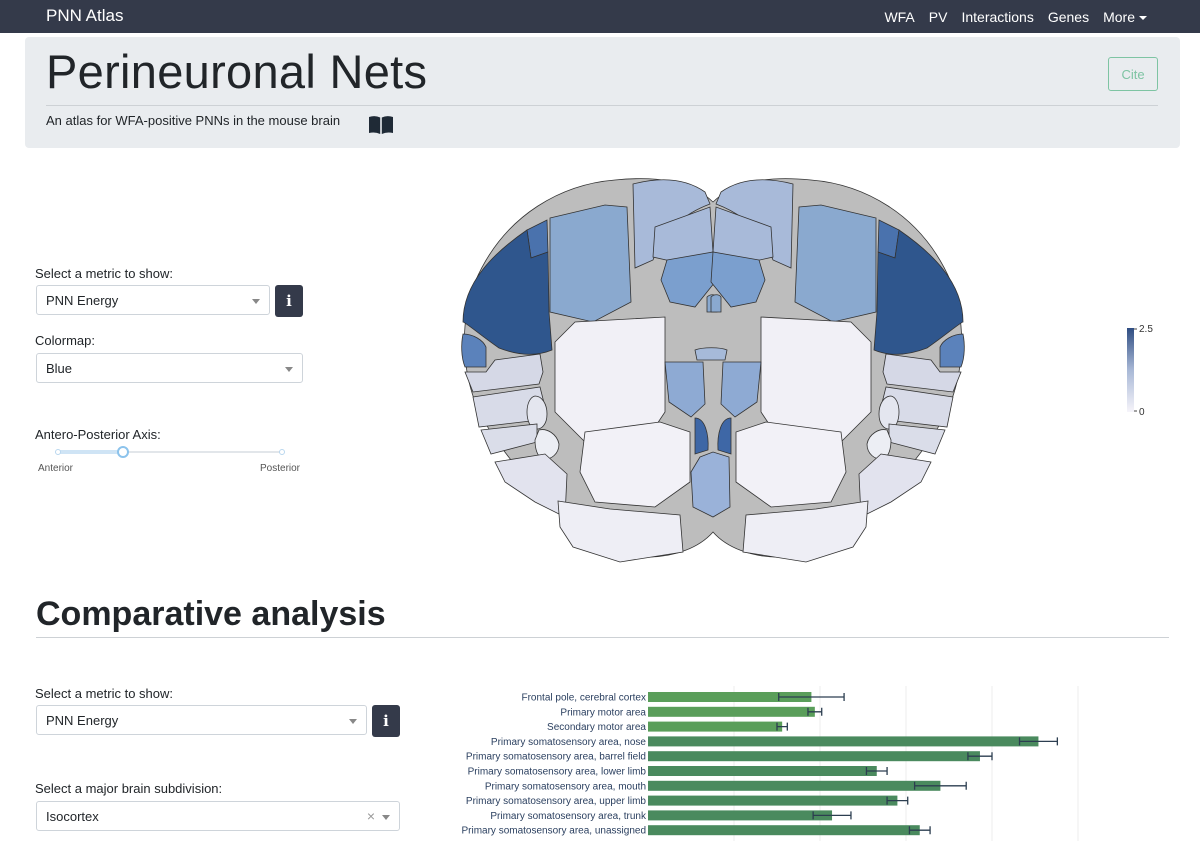 This screenshot has width=1200, height=841. I want to click on colorbar-gradient, so click(1130, 370).